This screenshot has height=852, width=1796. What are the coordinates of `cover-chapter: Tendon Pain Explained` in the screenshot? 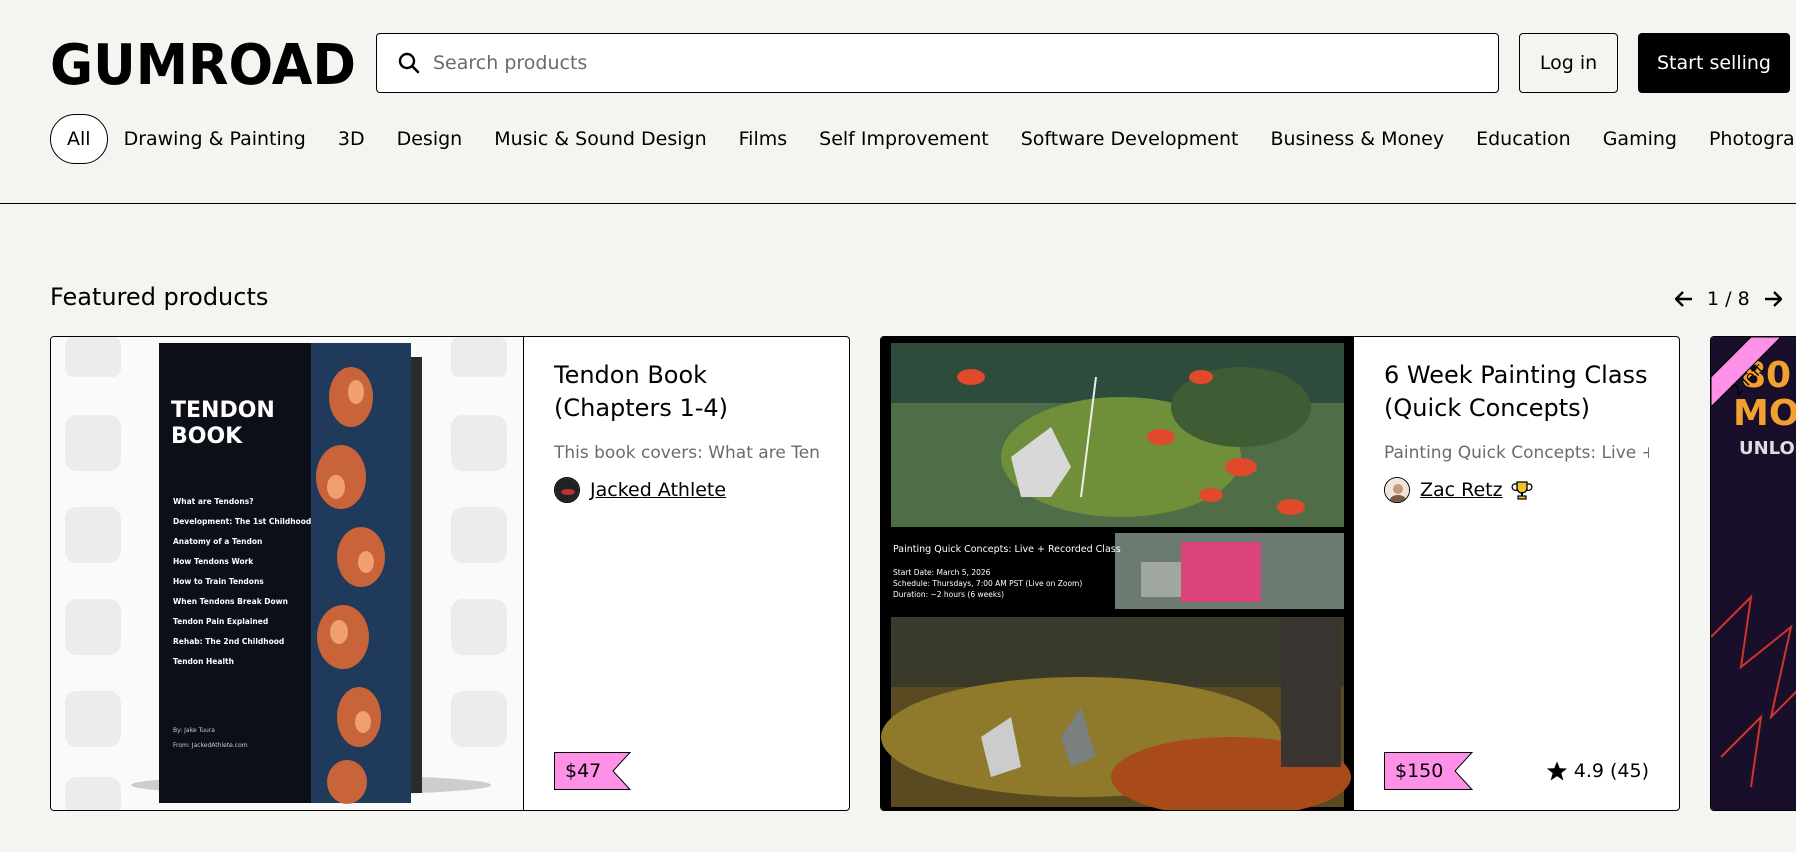 It's located at (220, 621).